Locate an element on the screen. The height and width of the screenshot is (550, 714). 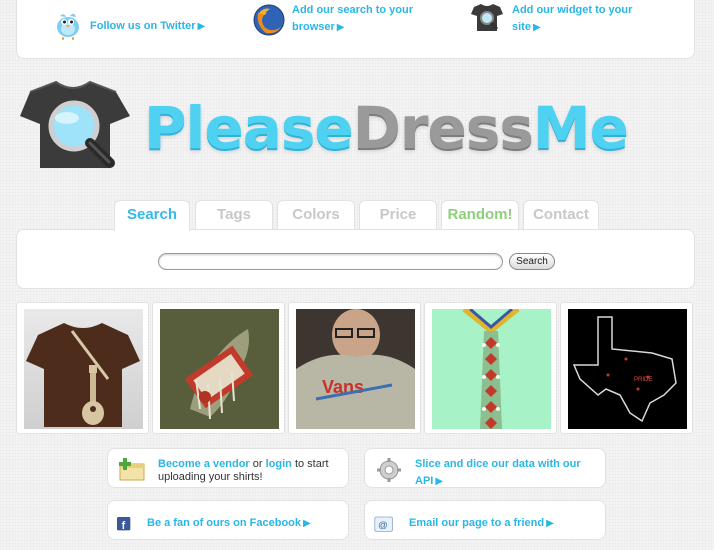
facebook-icon: f is located at coordinates (124, 524).